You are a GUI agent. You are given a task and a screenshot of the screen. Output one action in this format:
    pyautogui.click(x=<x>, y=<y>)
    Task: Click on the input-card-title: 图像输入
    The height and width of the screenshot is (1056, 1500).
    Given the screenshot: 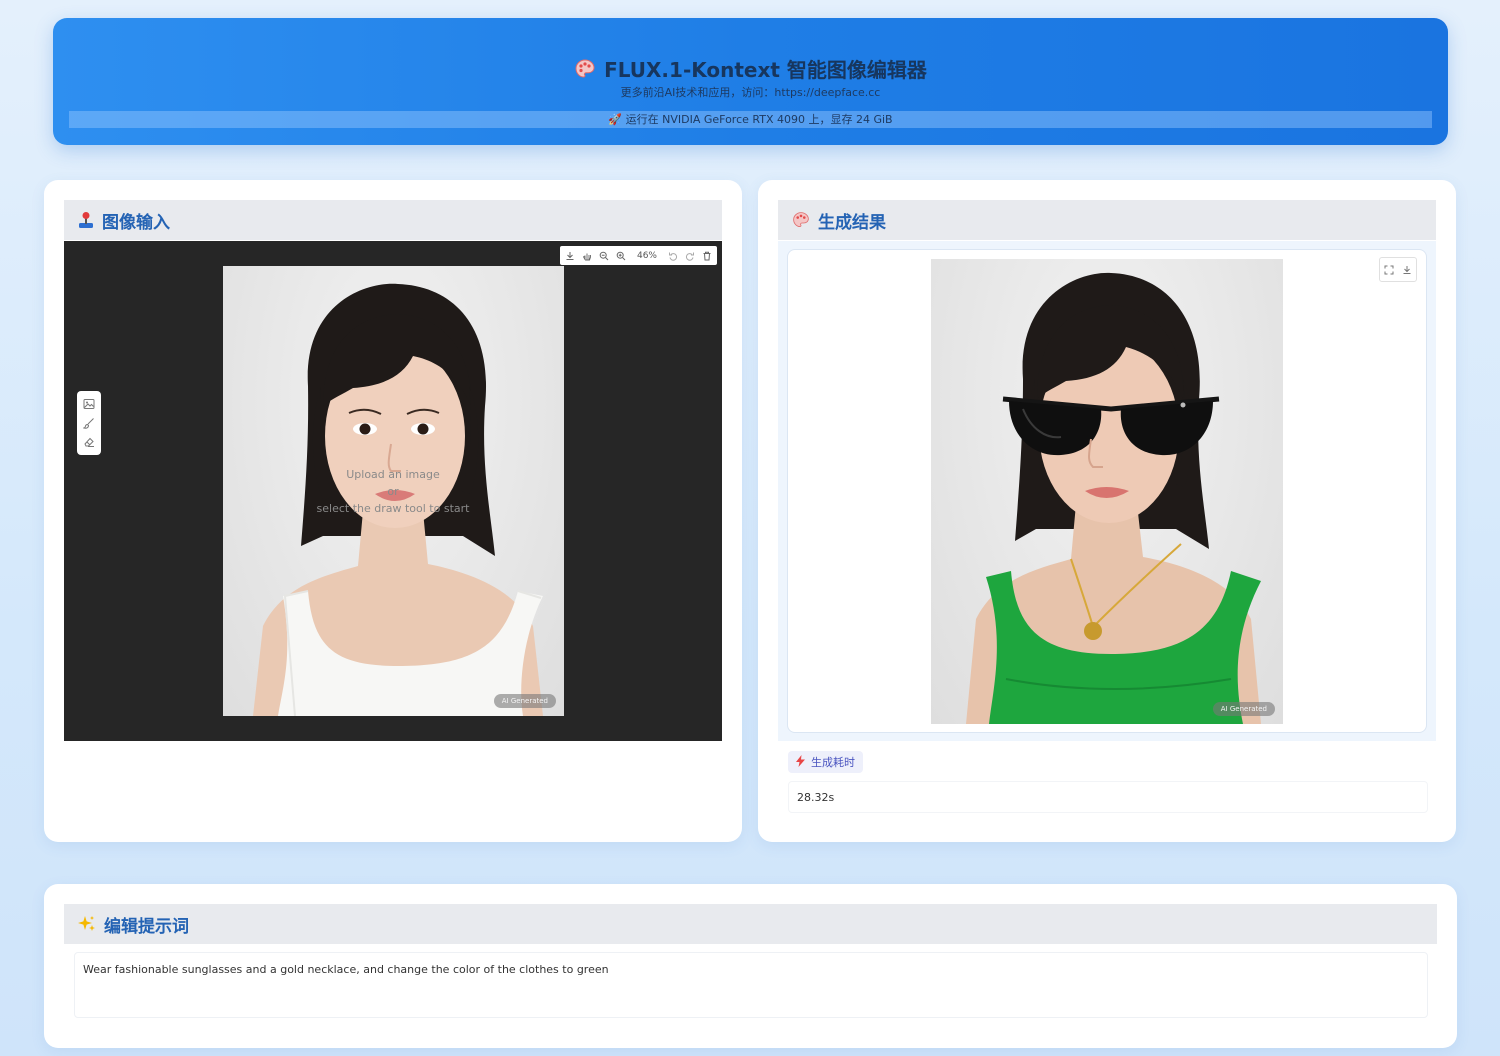 What is the action you would take?
    pyautogui.click(x=136, y=222)
    